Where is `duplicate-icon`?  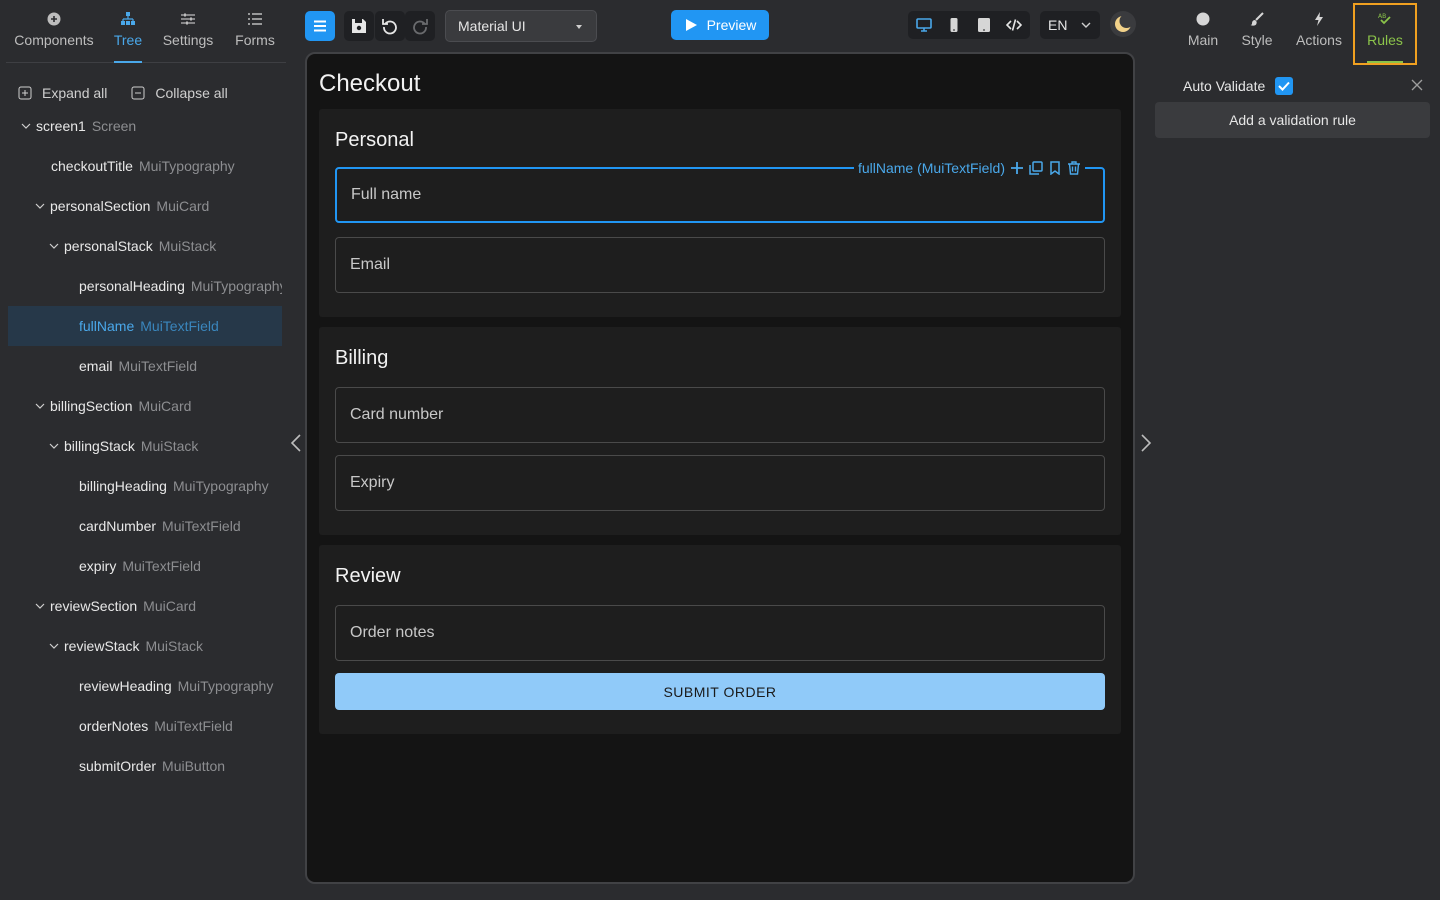
duplicate-icon is located at coordinates (1036, 168).